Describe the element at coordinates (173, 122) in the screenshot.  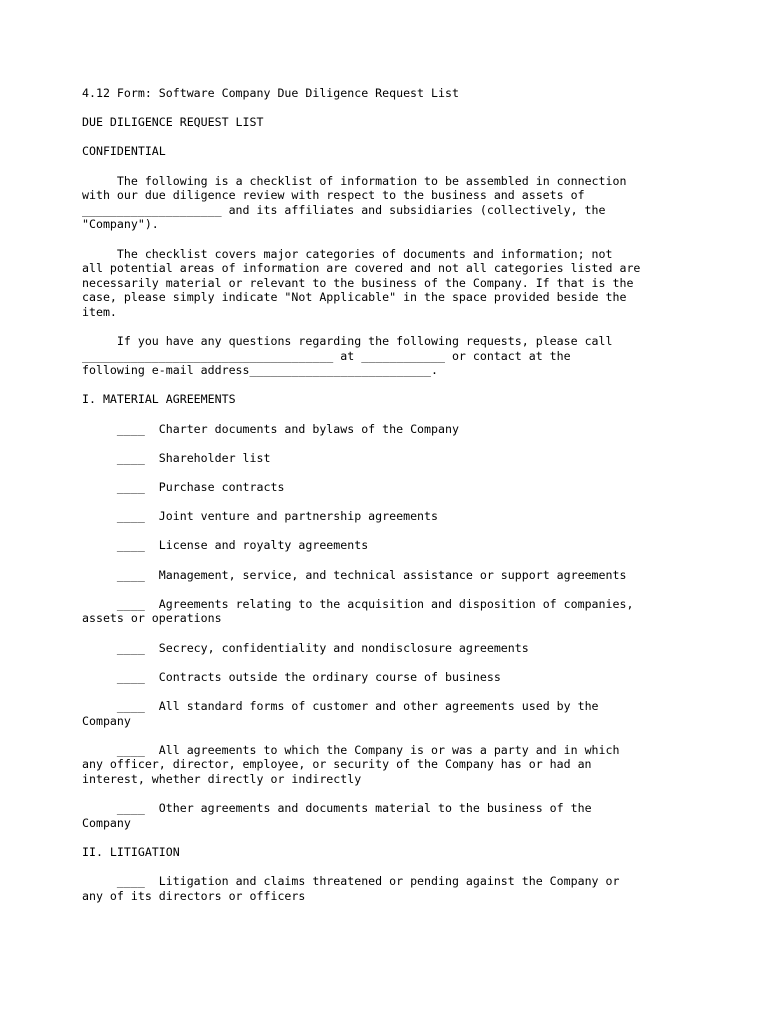
I see `document-heading: DUE DILIGENCE REQUEST LIST` at that location.